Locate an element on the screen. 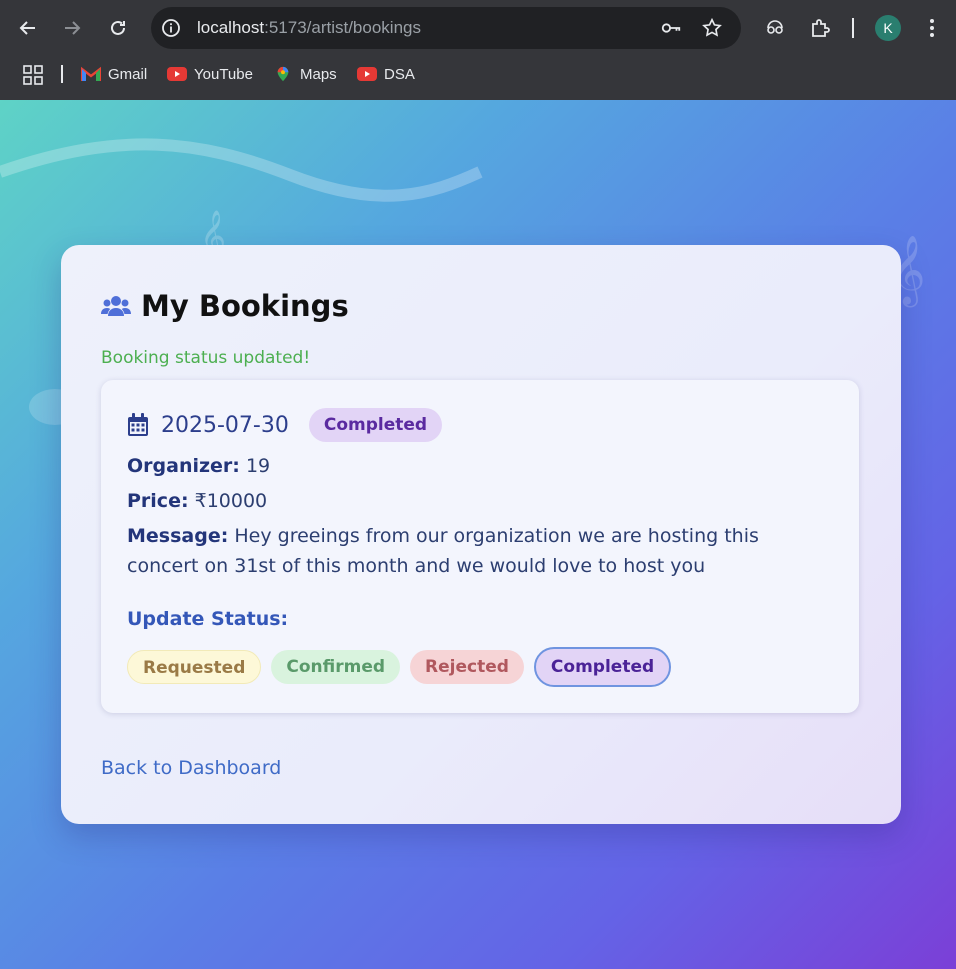 Image resolution: width=956 pixels, height=969 pixels. organizer-label: Organizer: is located at coordinates (183, 466).